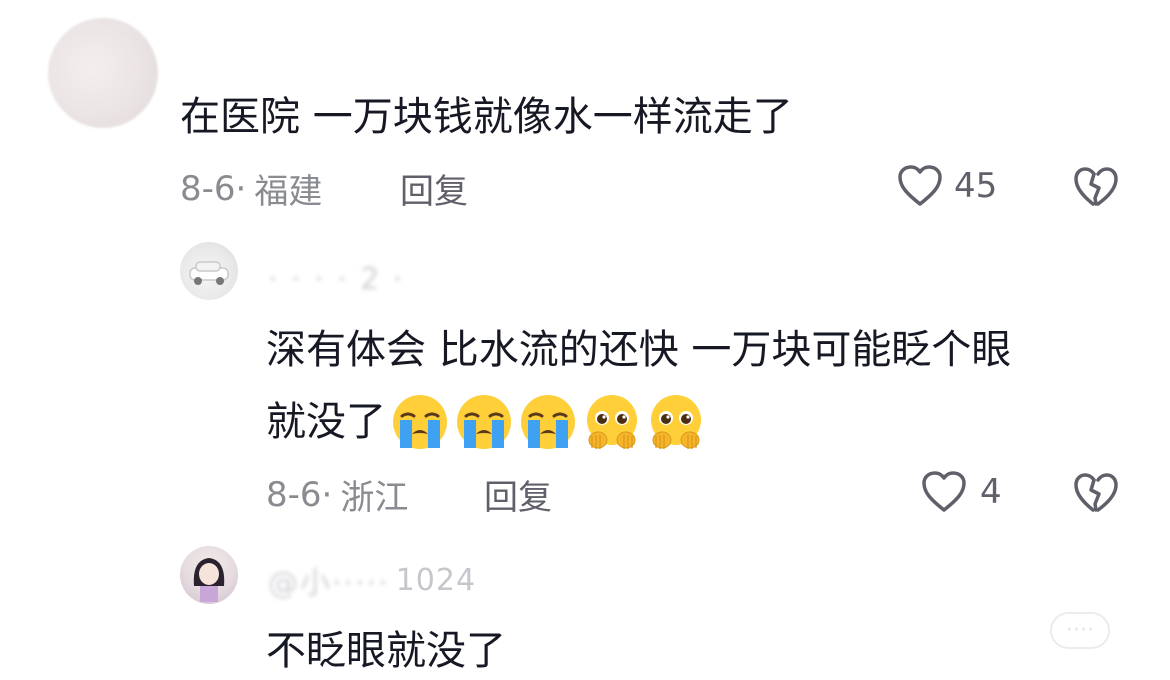  I want to click on watermark: ····, so click(1080, 630).